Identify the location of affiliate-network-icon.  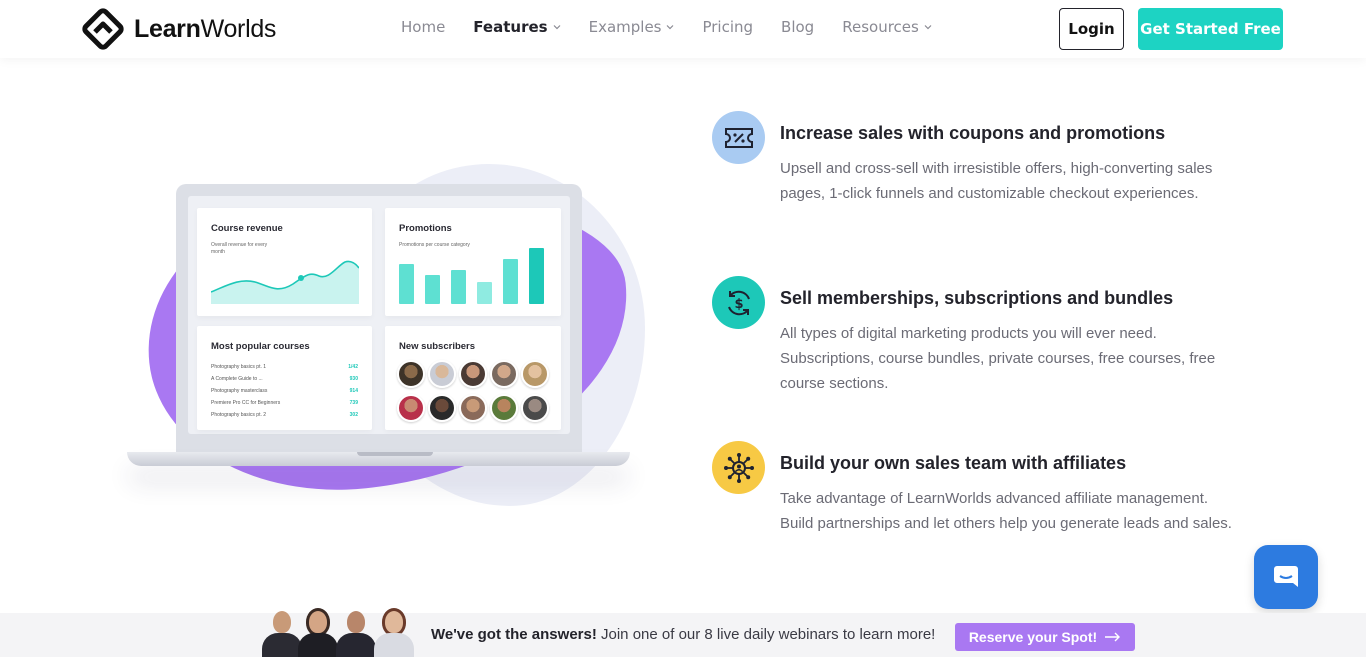
(738, 467).